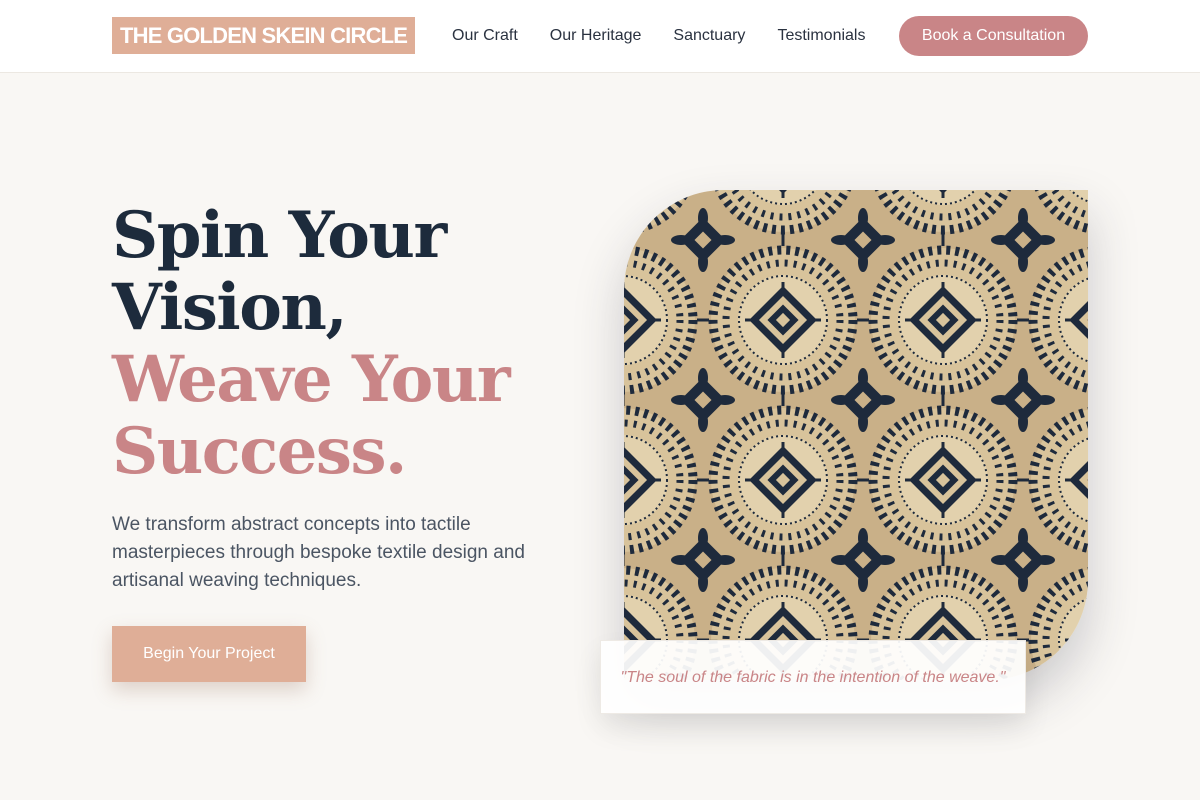 This screenshot has height=800, width=1200. What do you see at coordinates (279, 235) in the screenshot?
I see `headline-line-1: Spin Your` at bounding box center [279, 235].